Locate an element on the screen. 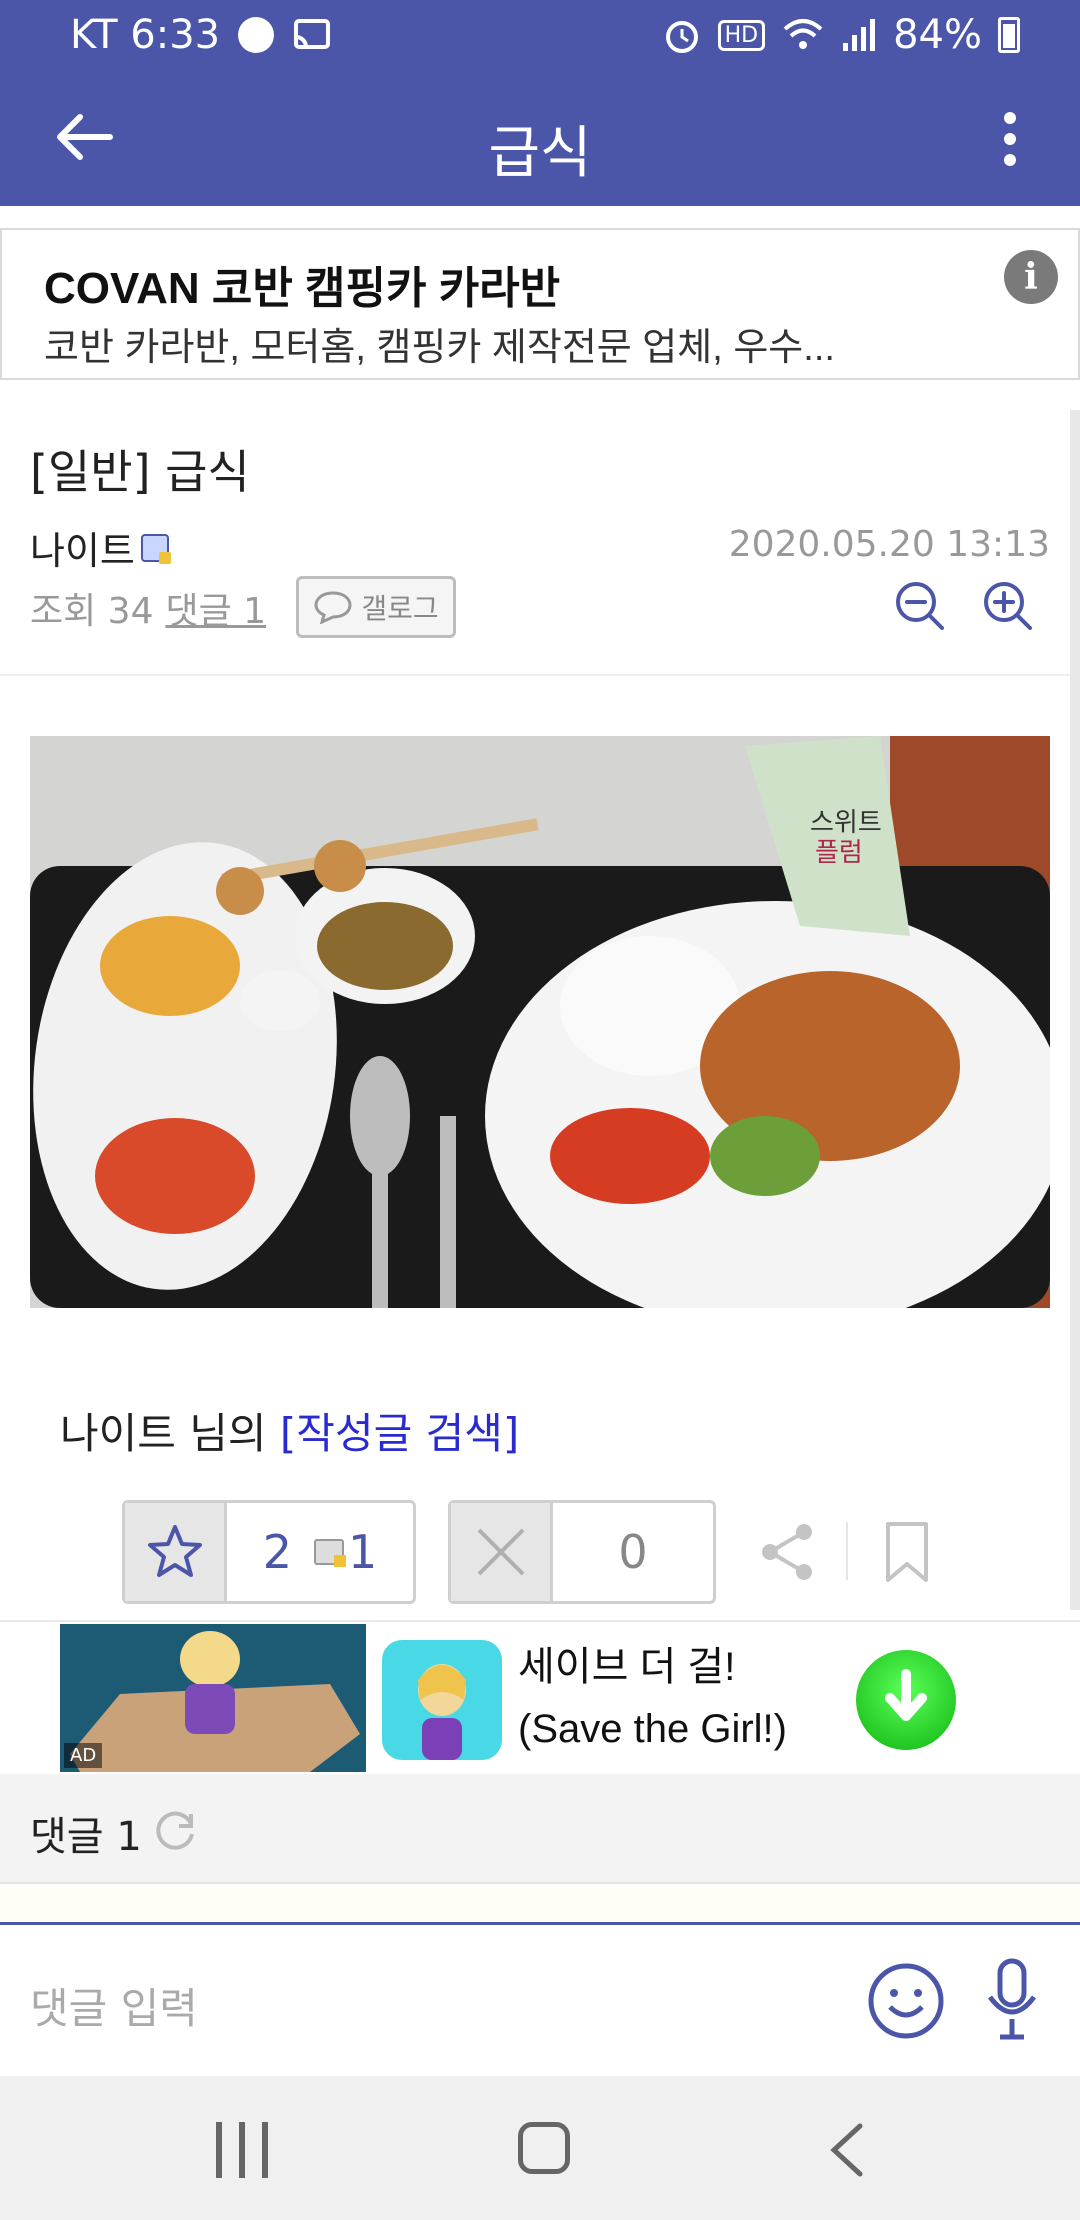  not-recommend-count: 0 is located at coordinates (633, 1552).